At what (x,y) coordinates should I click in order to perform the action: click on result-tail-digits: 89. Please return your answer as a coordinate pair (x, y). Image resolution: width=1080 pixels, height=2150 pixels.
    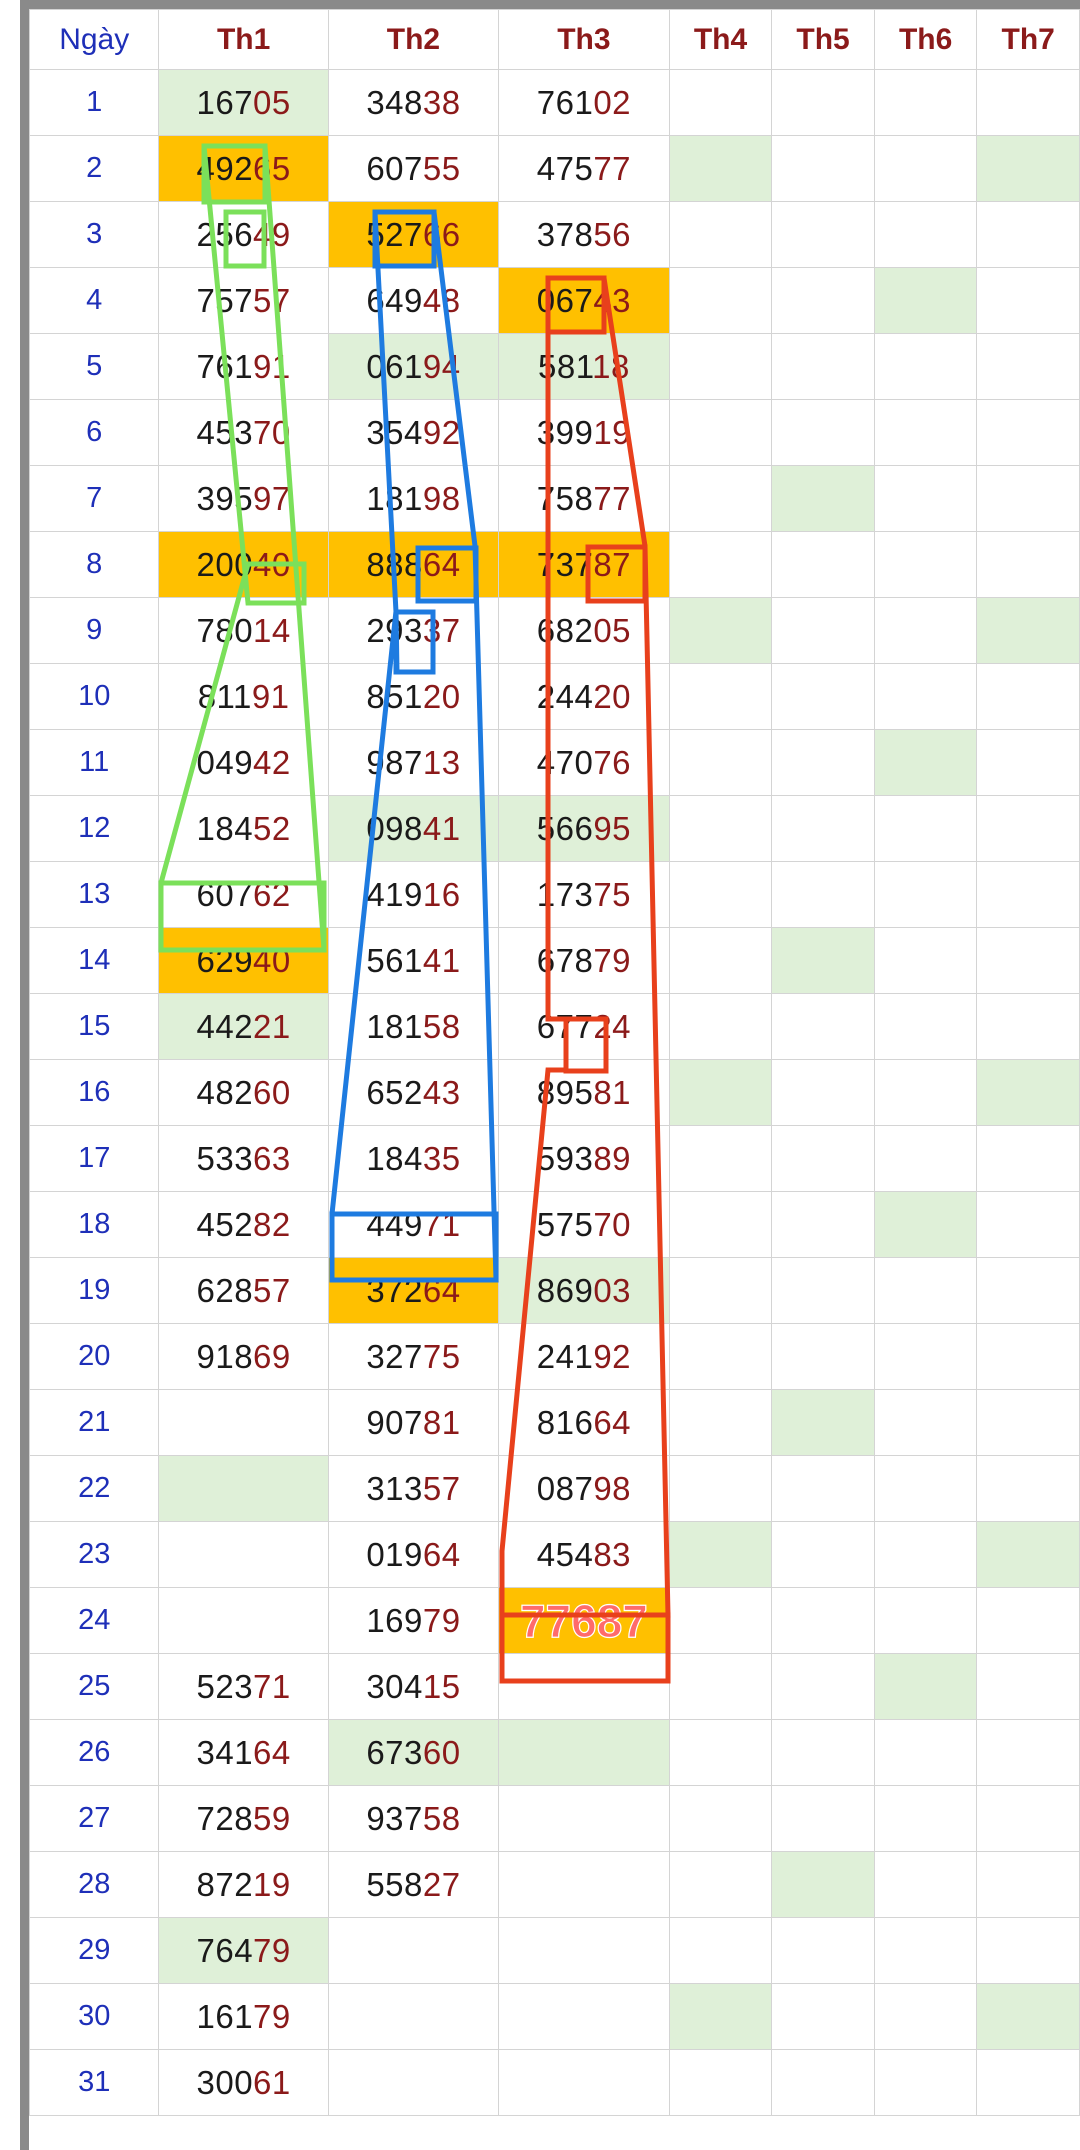
    Looking at the image, I should click on (612, 1158).